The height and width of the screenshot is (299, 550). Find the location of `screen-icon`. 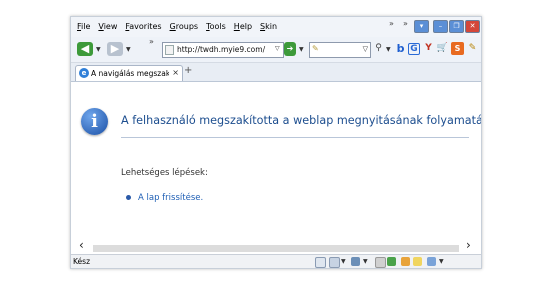

screen-icon is located at coordinates (355, 261).